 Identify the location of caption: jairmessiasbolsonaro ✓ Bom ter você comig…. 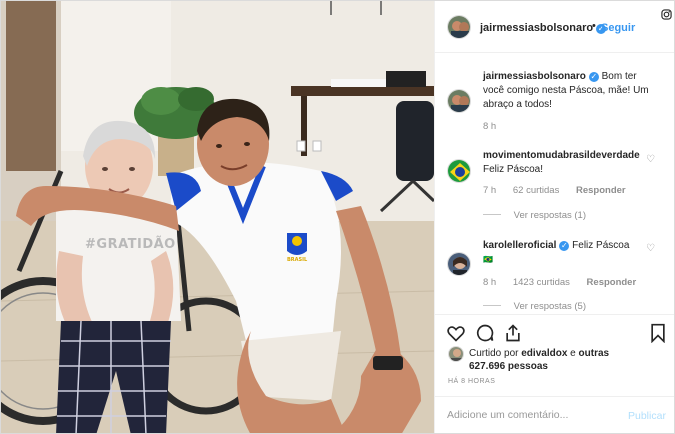
(568, 91).